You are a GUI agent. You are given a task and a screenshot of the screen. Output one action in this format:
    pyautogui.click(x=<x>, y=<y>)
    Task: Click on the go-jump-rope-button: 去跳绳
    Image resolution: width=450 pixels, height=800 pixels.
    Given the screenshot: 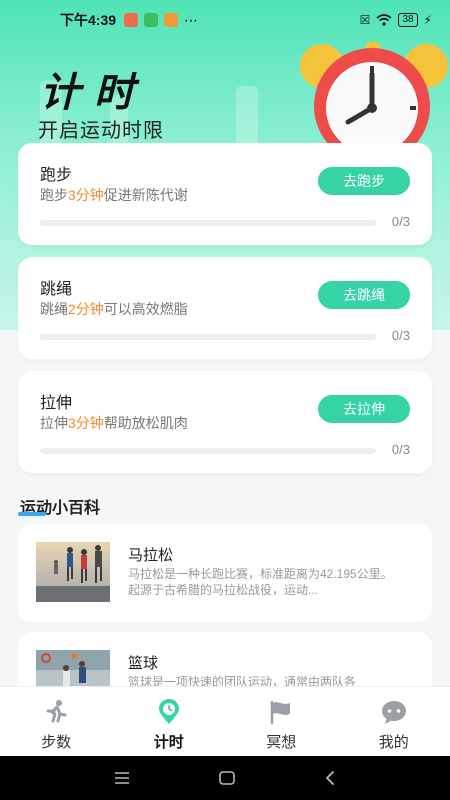 What is the action you would take?
    pyautogui.click(x=364, y=295)
    